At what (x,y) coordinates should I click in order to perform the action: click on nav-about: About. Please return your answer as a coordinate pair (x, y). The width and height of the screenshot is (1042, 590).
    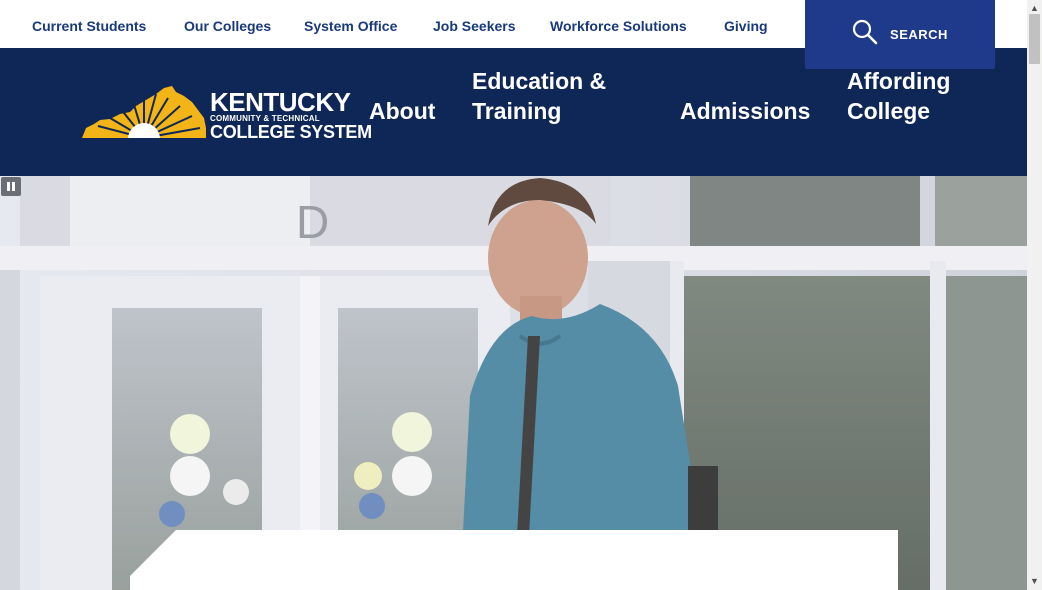
    Looking at the image, I should click on (402, 111).